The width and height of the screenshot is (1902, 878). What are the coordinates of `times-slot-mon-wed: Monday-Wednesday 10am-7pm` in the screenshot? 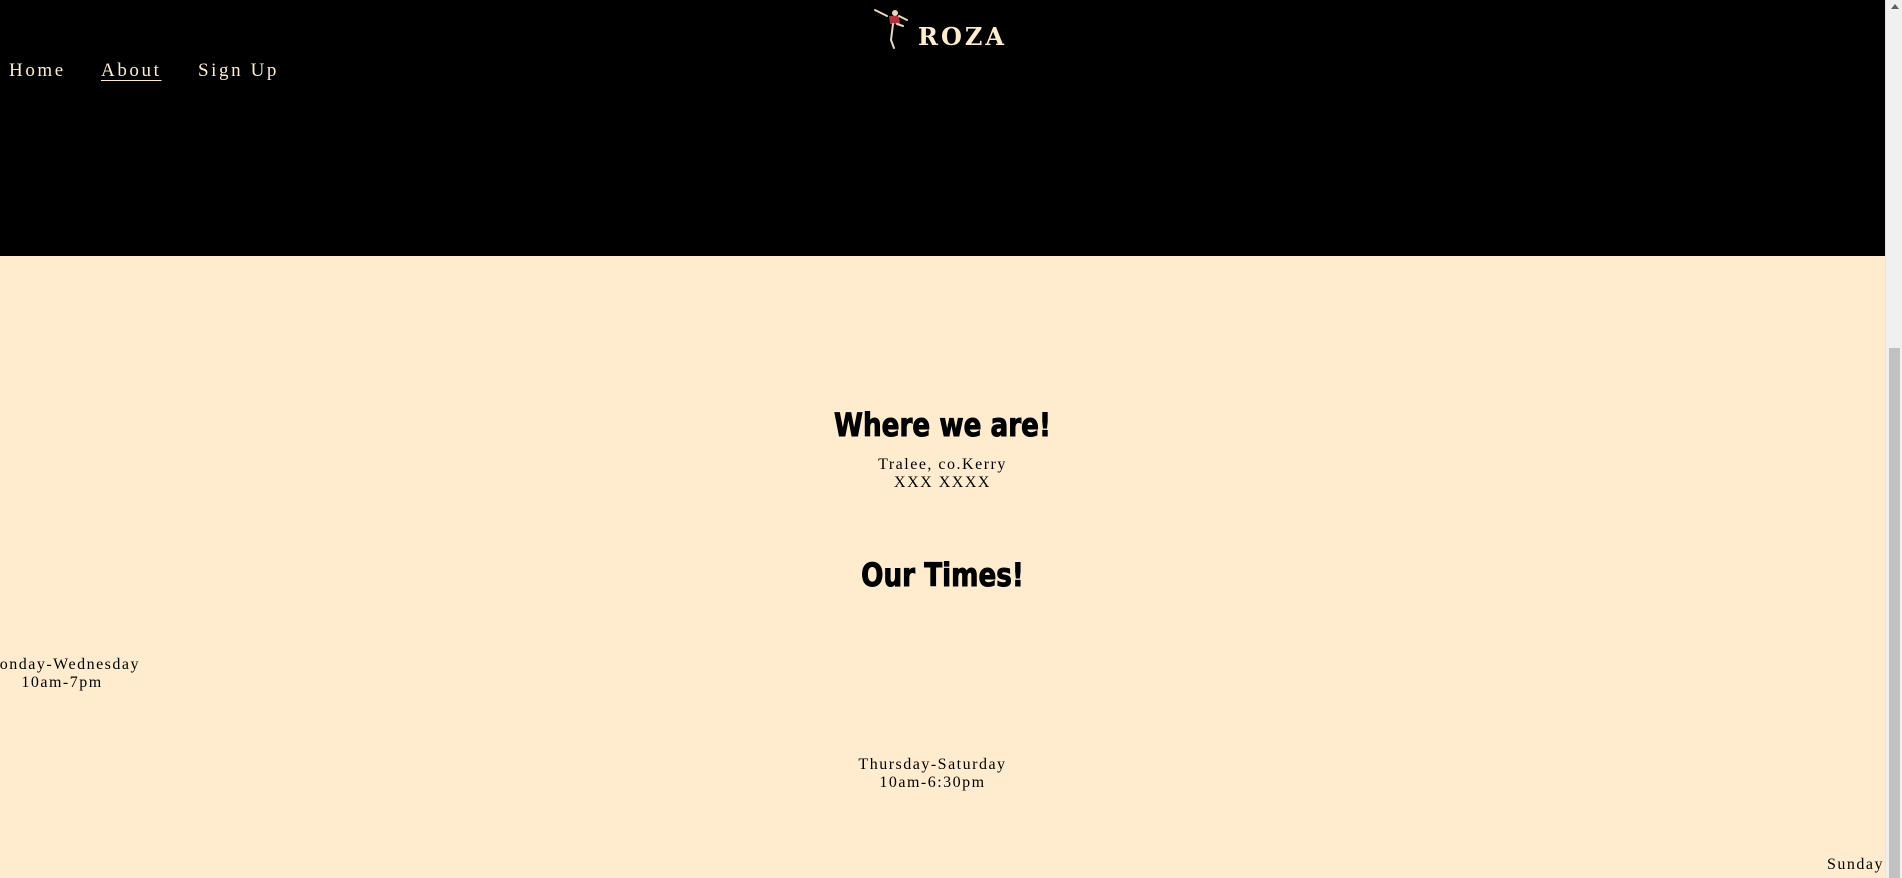 It's located at (70, 674).